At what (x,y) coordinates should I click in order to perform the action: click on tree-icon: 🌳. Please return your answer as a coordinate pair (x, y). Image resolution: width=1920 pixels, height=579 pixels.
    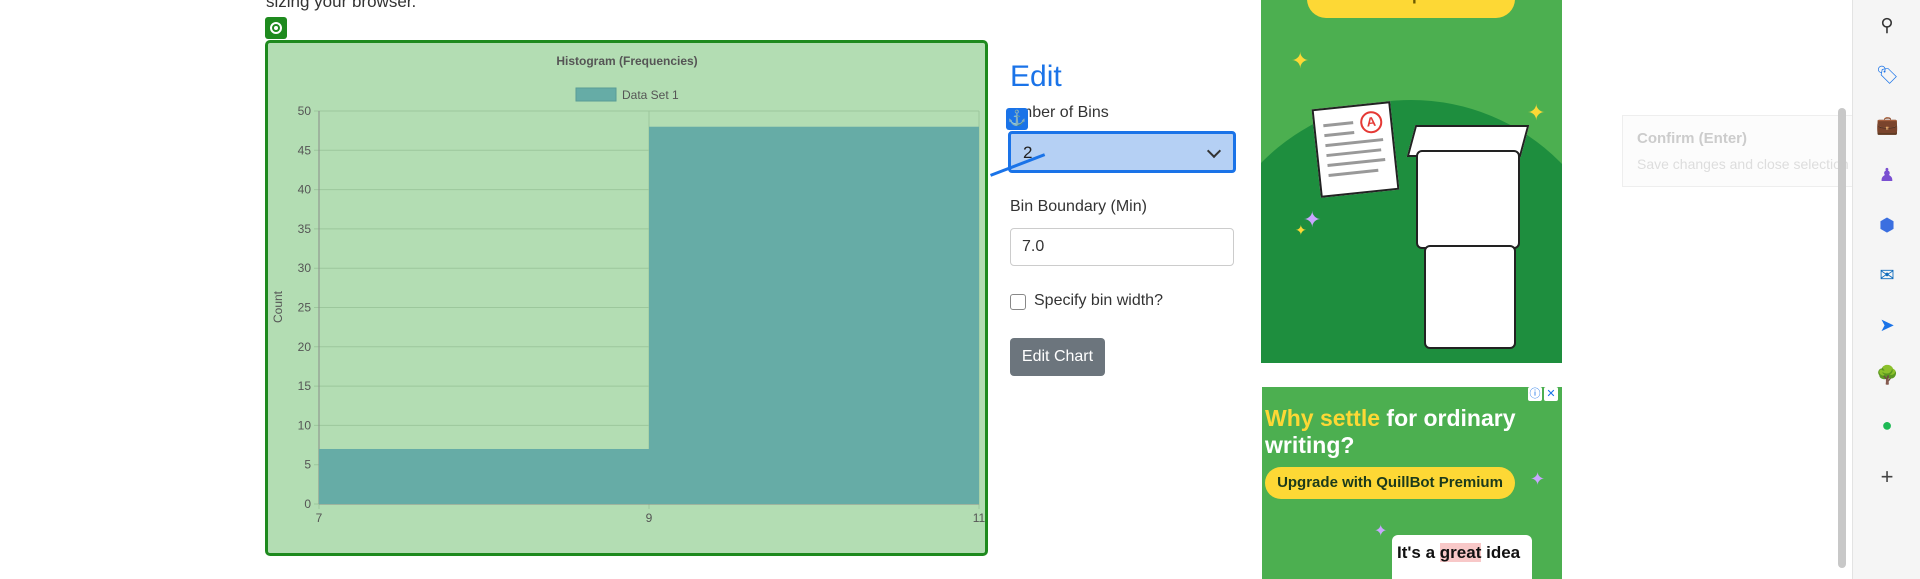
    Looking at the image, I should click on (1887, 375).